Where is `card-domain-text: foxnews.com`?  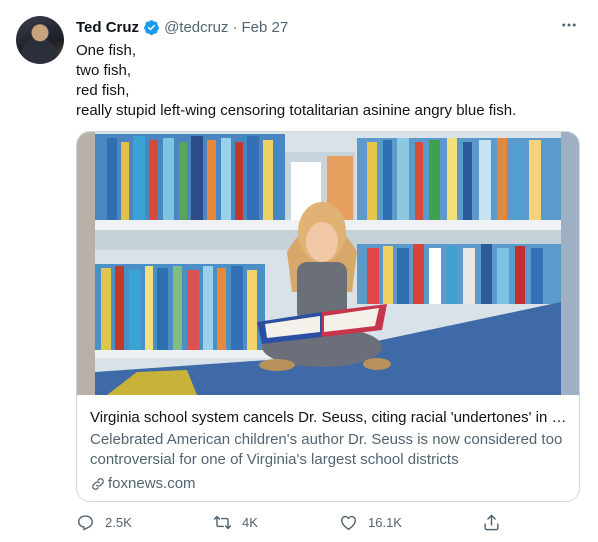
card-domain-text: foxnews.com is located at coordinates (152, 484).